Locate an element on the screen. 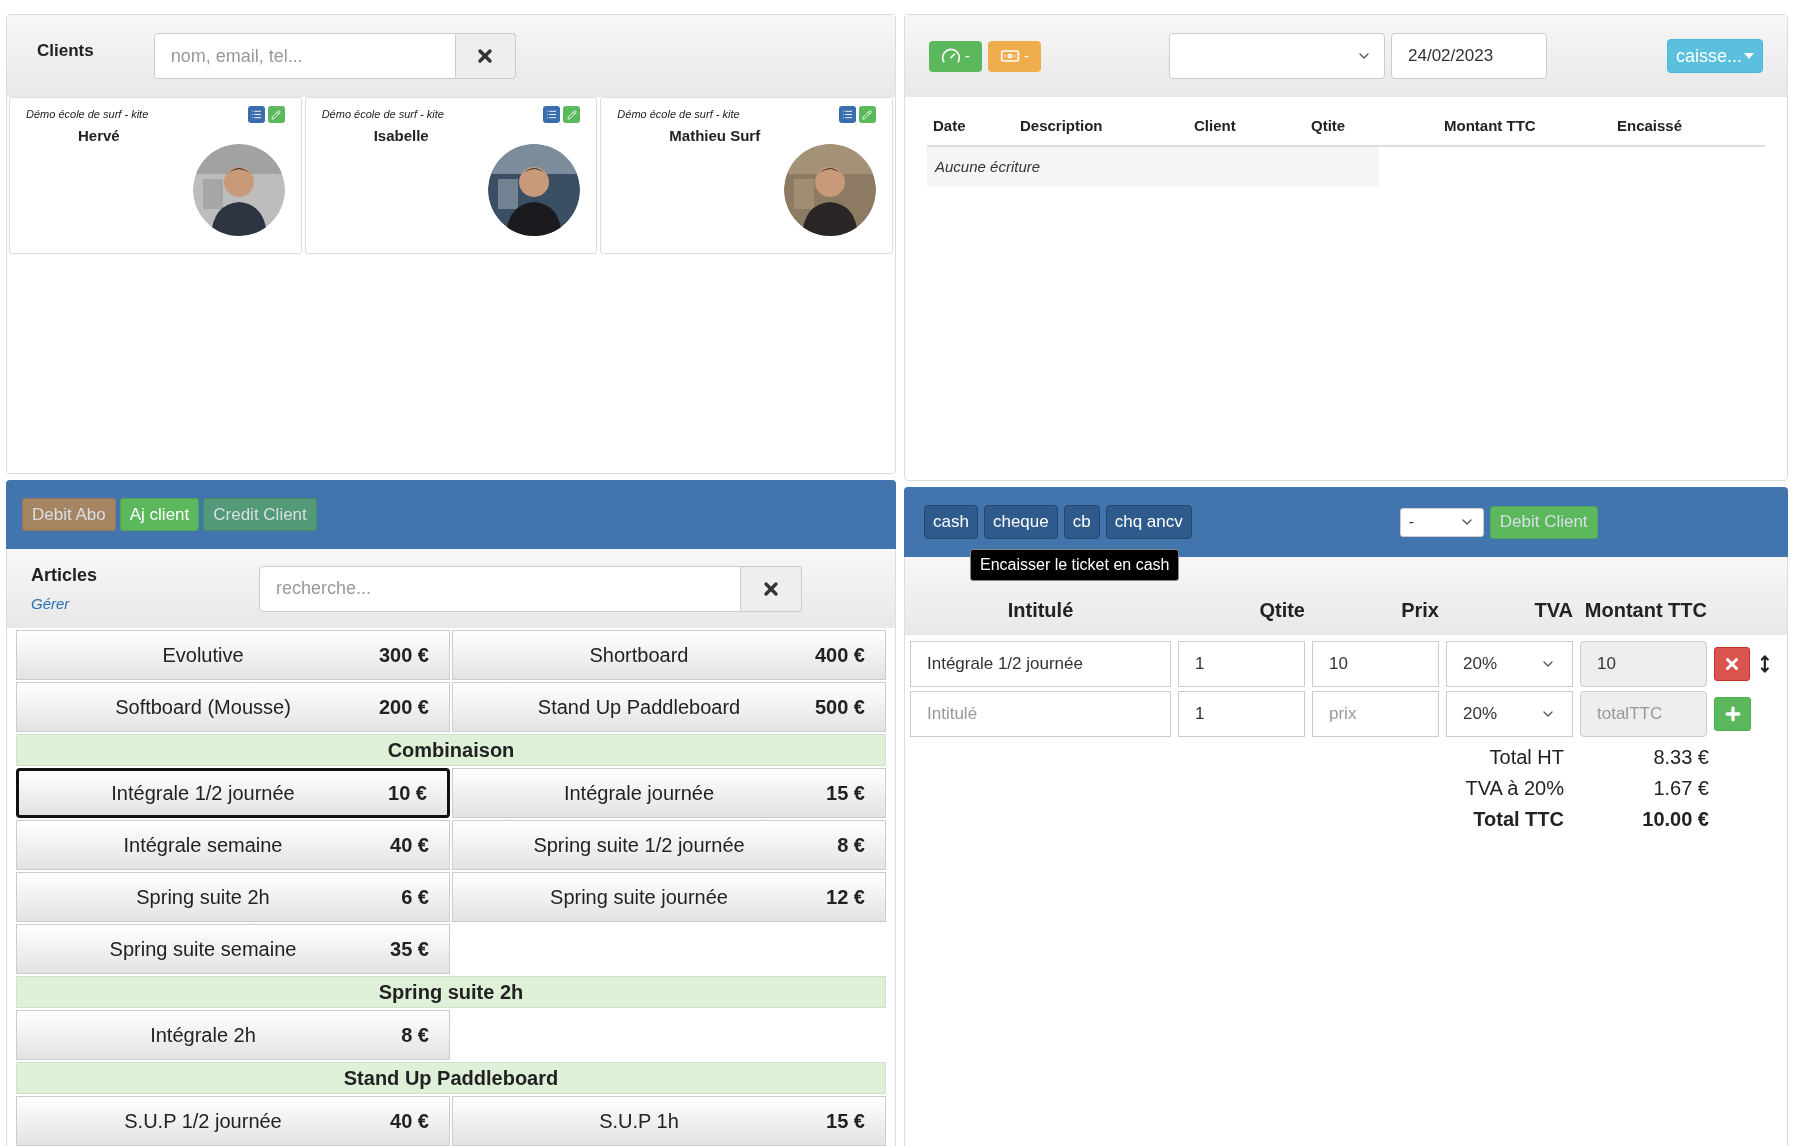  article-button: S.U.P 1/2 journée 40 € is located at coordinates (233, 1121).